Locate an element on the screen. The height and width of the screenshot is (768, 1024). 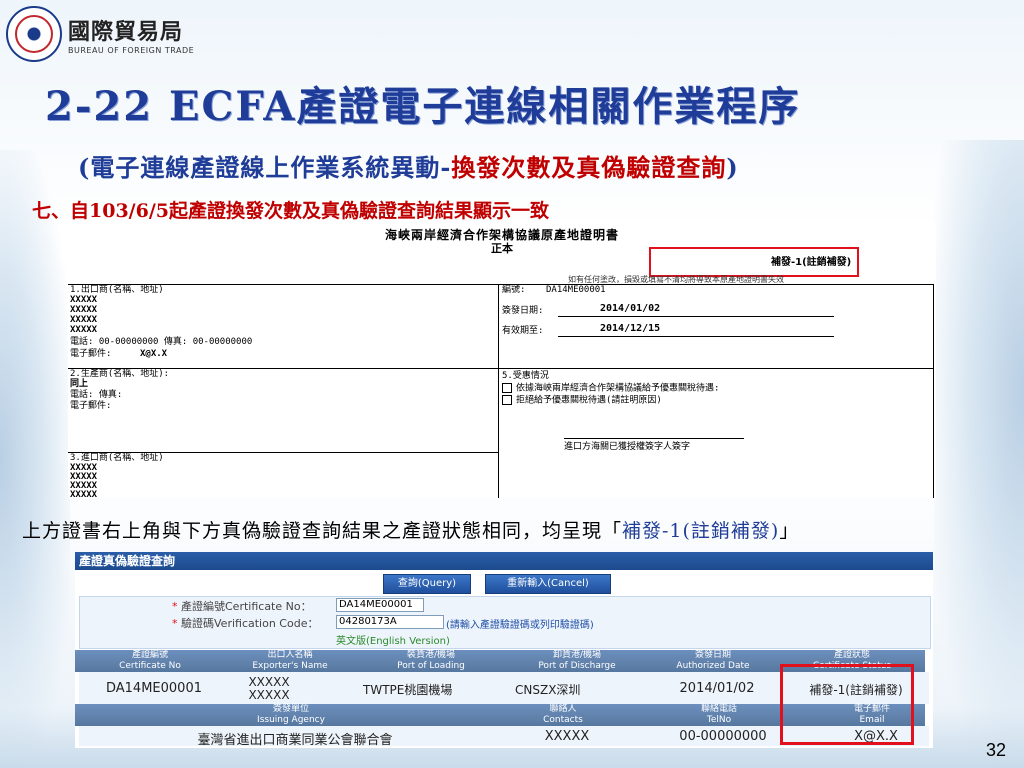
slide-title: 2-22 ECFA產證電子連線相關作業程序 is located at coordinates (423, 106).